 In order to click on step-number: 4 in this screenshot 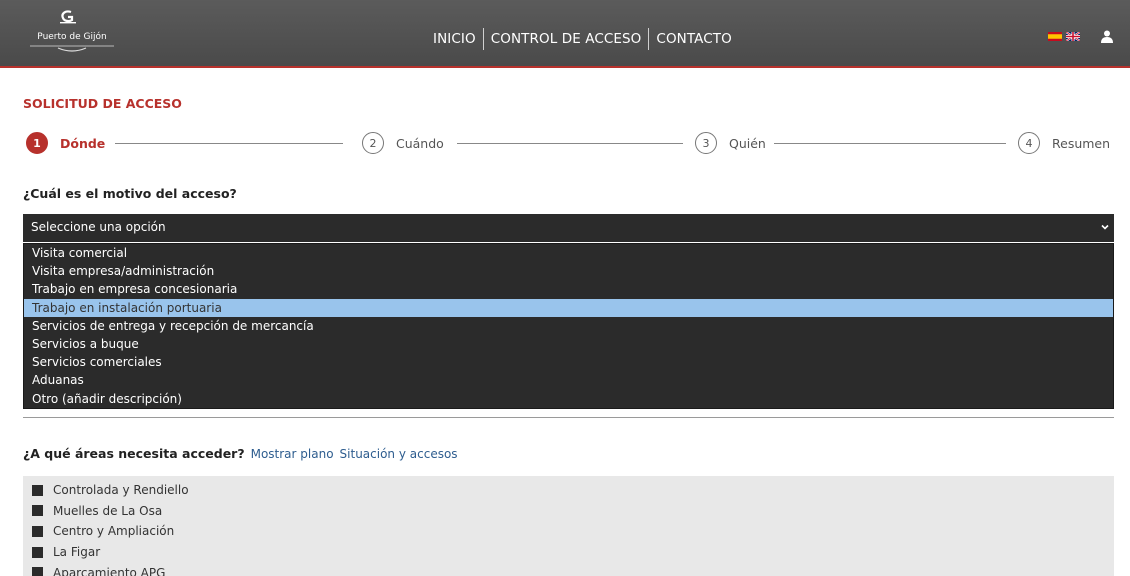, I will do `click(1029, 143)`.